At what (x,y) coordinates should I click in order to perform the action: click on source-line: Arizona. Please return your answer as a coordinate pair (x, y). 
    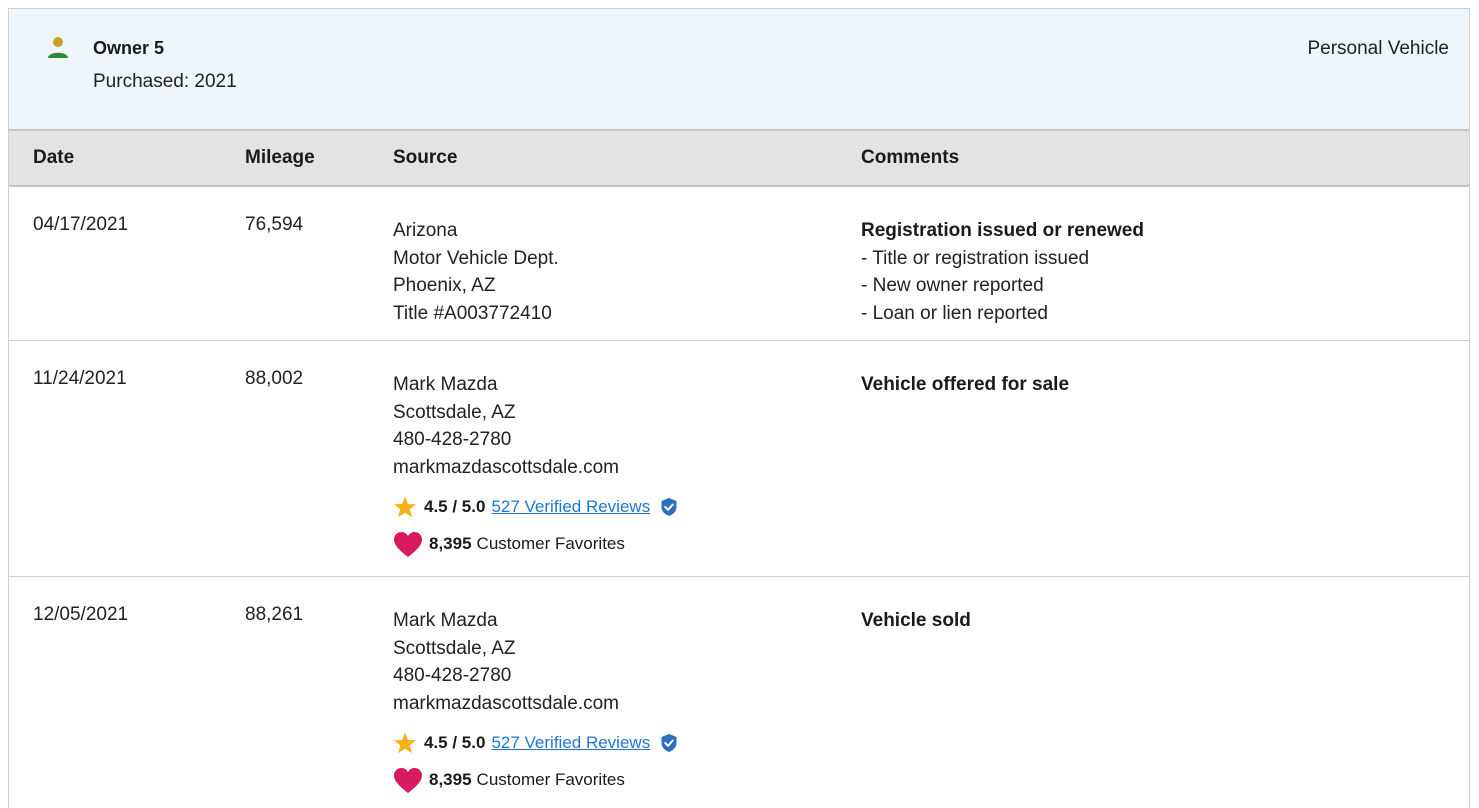
    Looking at the image, I should click on (425, 230).